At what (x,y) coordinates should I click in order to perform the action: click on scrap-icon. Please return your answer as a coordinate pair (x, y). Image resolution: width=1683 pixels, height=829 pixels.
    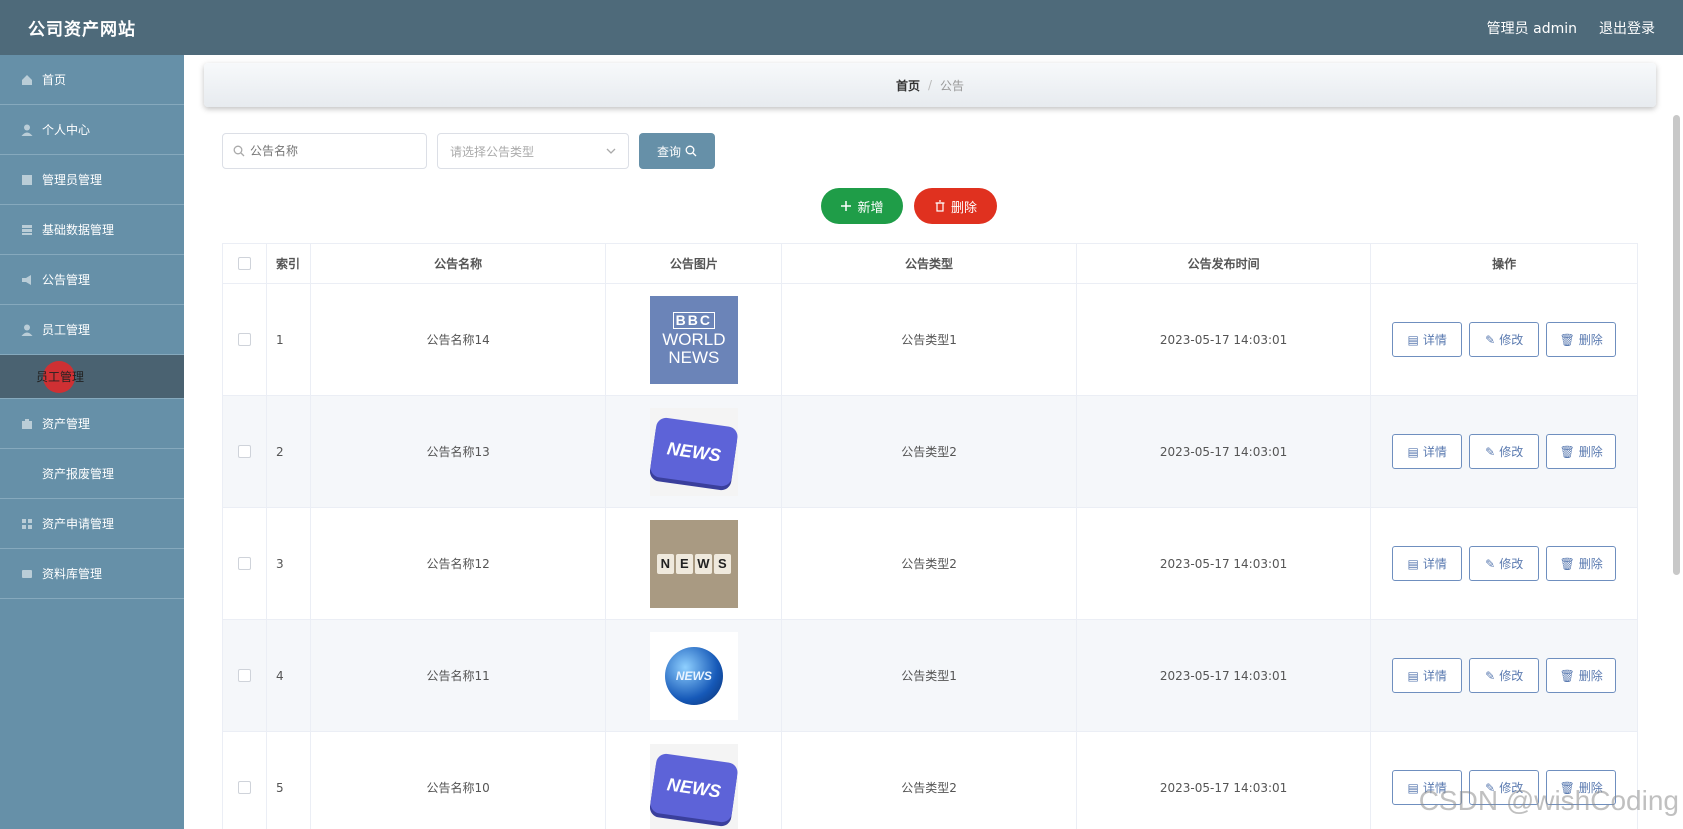
    Looking at the image, I should click on (27, 474).